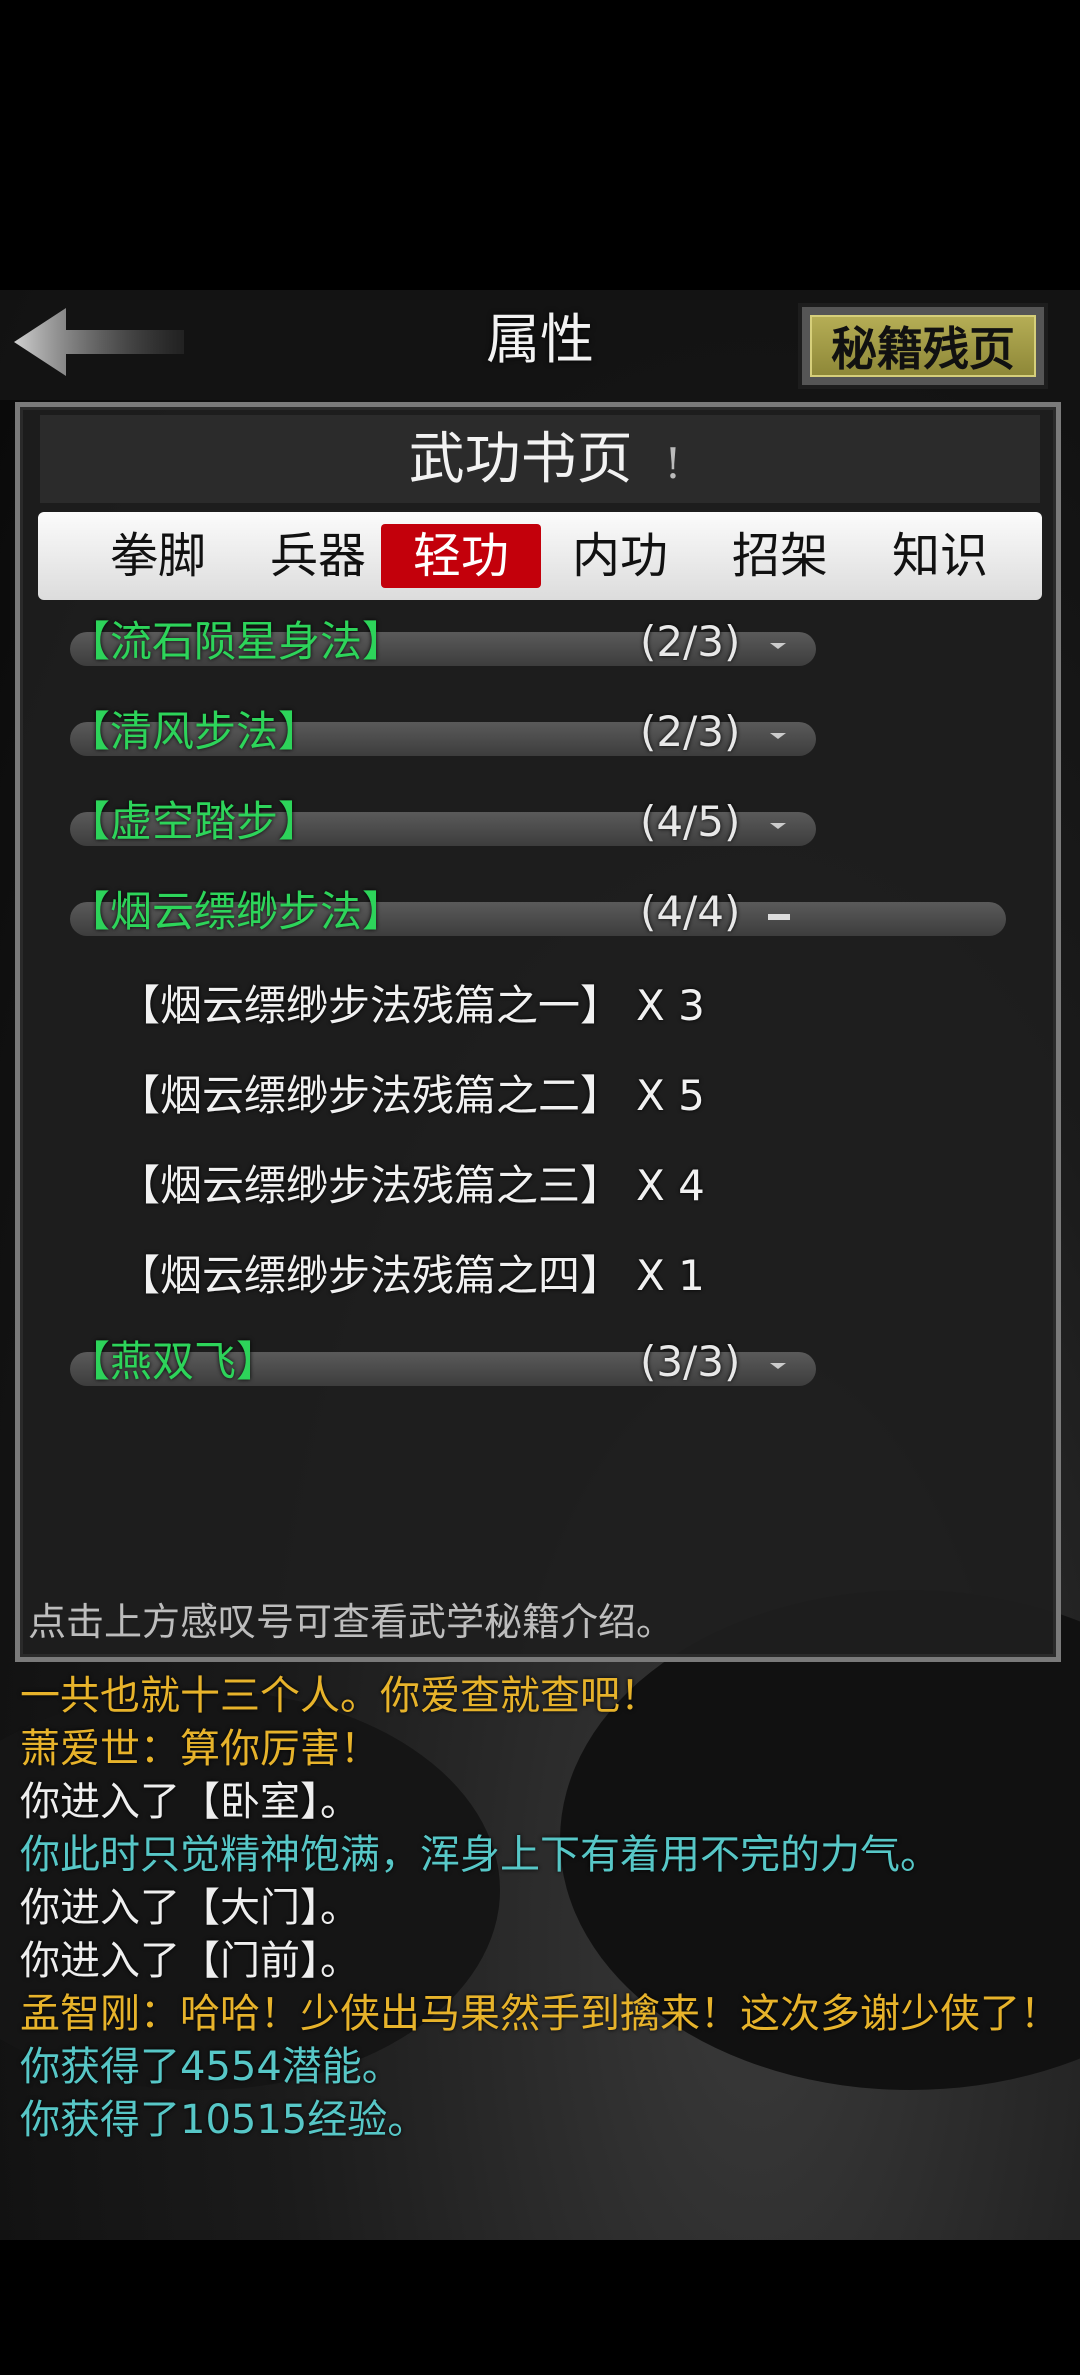 Image resolution: width=1080 pixels, height=2375 pixels. I want to click on fragment-item: 【烟云缥缈步法残篇之二】 X 5, so click(411, 1096).